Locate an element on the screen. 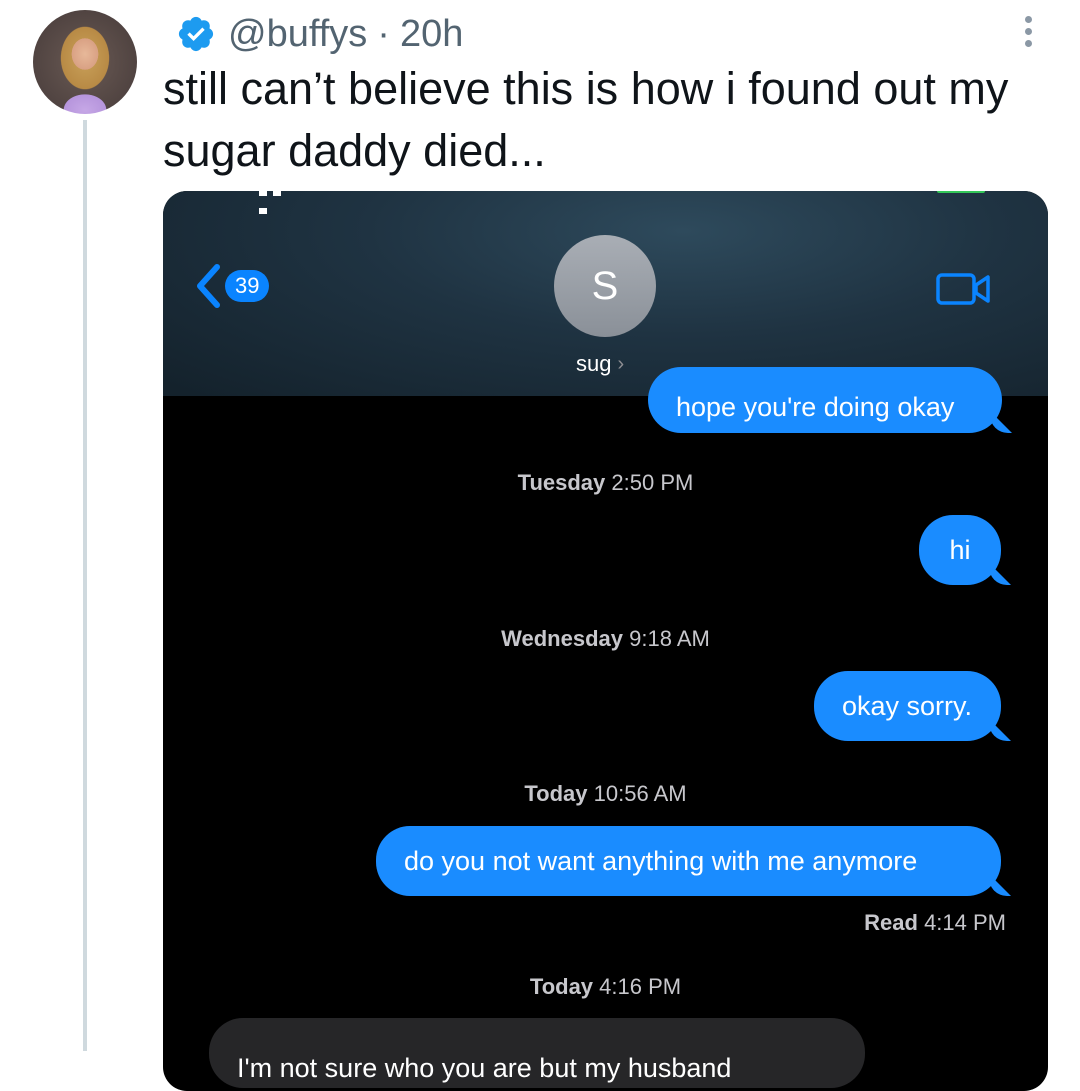 Image resolution: width=1080 pixels, height=1091 pixels. message-bubble-sent: hi is located at coordinates (960, 550).